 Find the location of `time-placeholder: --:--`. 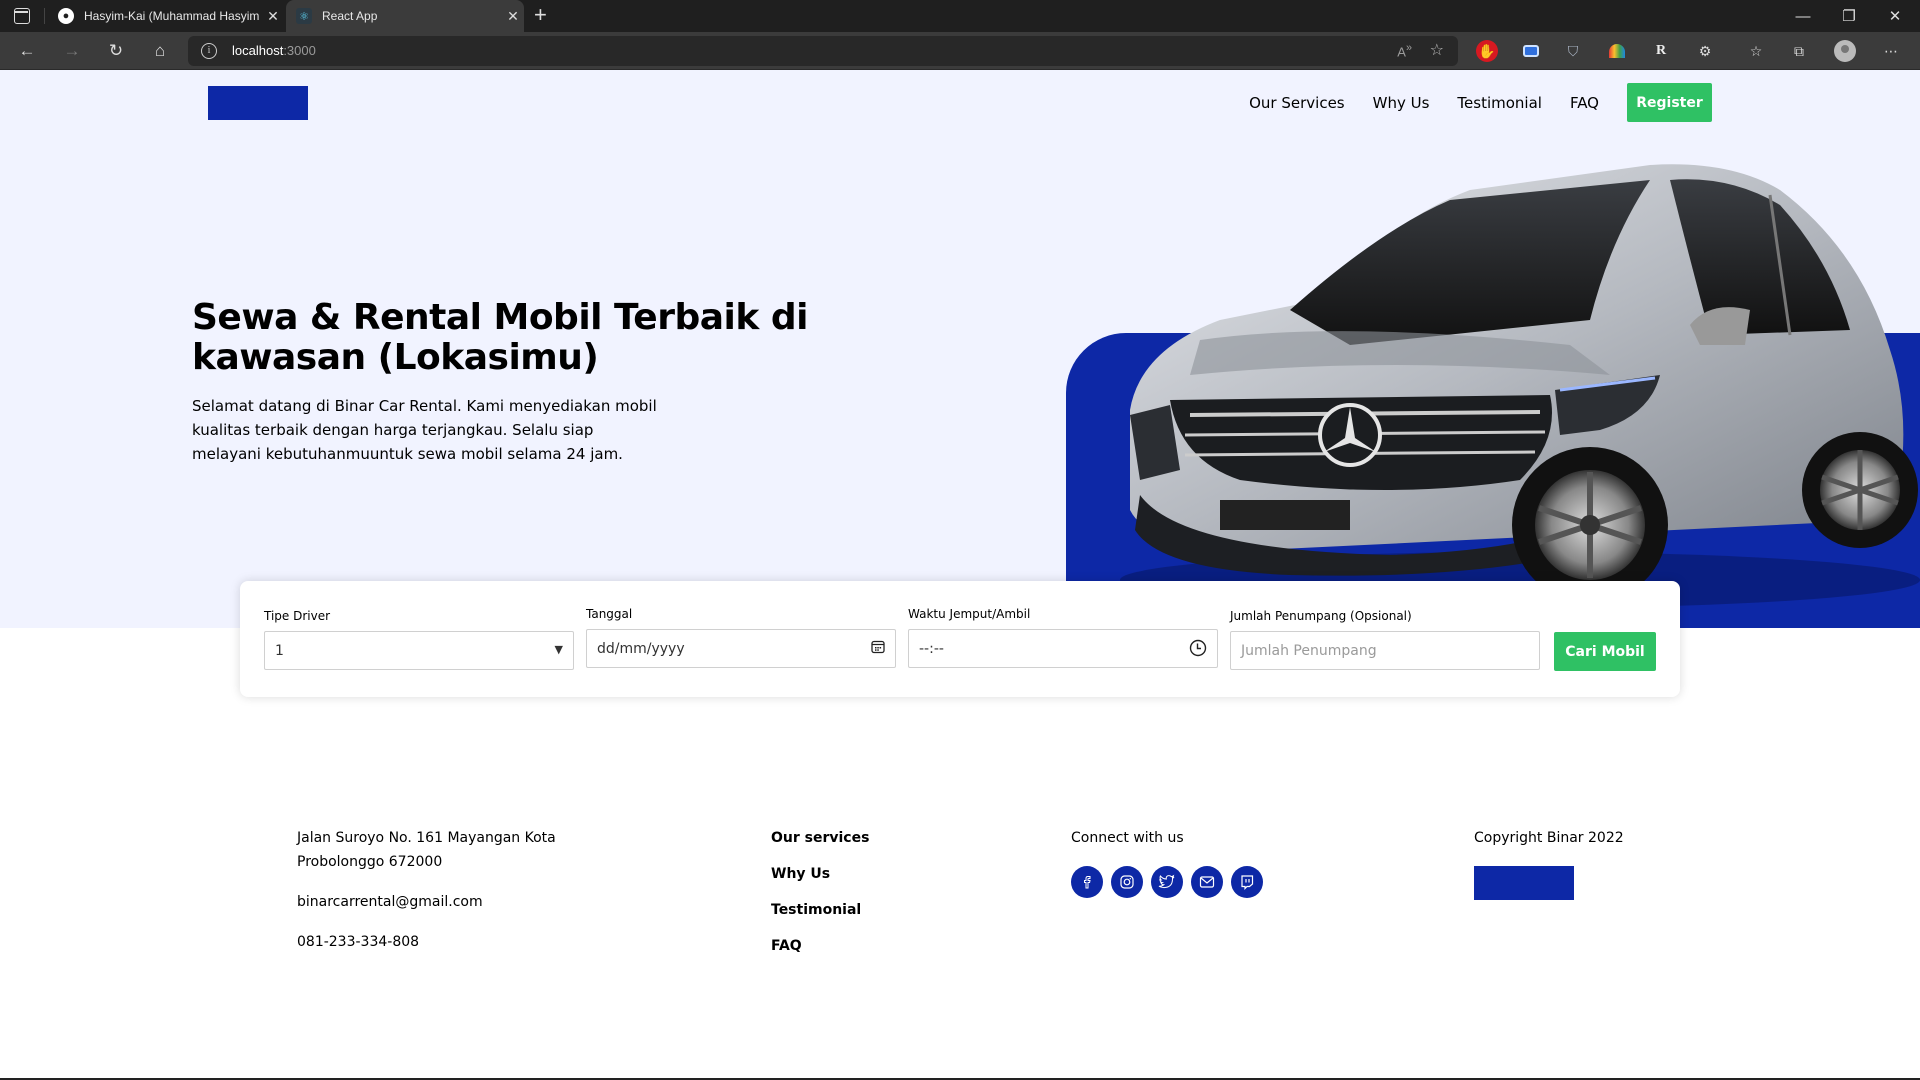

time-placeholder: --:-- is located at coordinates (931, 648).